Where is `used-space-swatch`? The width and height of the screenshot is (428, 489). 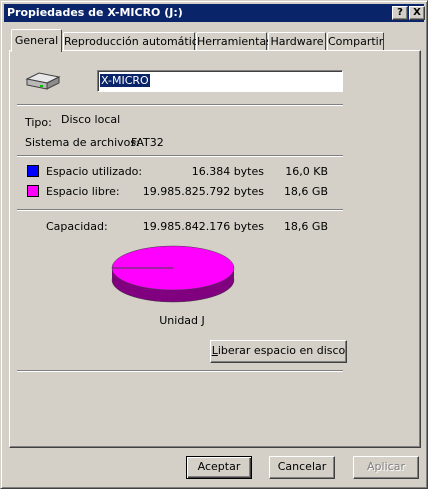 used-space-swatch is located at coordinates (33, 171).